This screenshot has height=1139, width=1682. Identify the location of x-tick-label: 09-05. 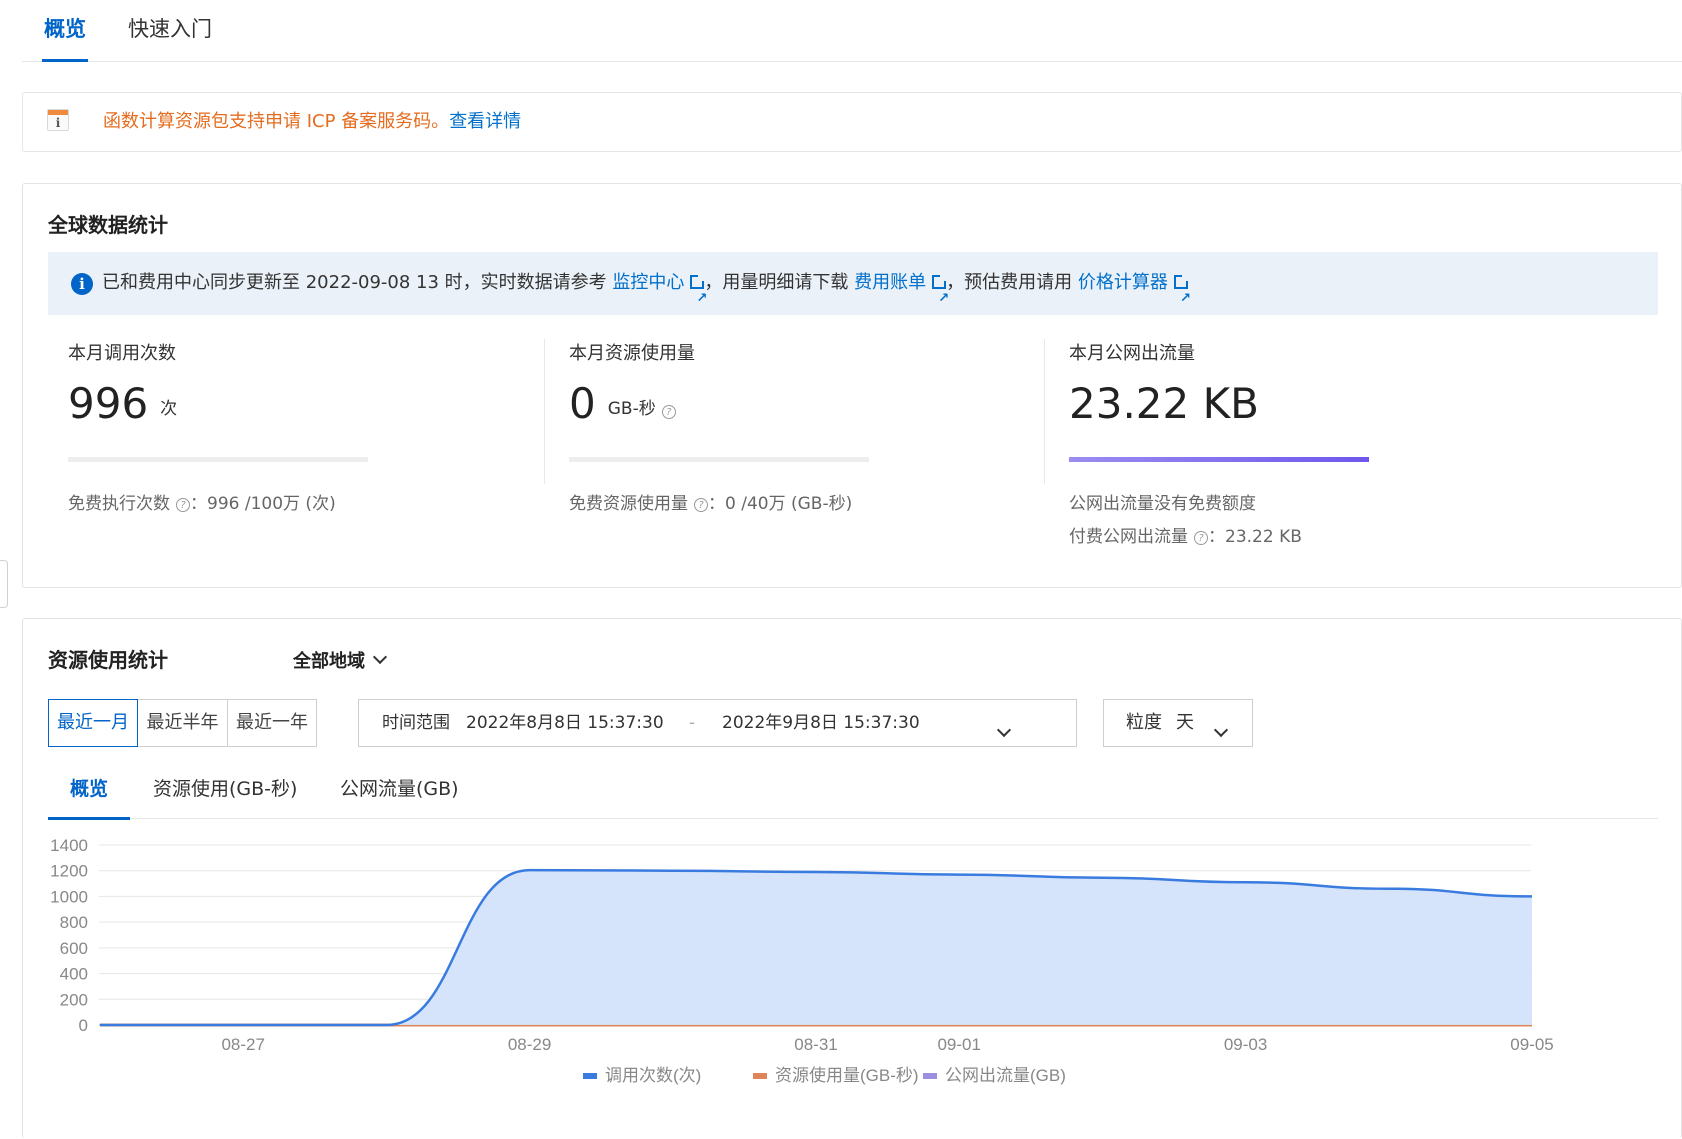
(1531, 1044).